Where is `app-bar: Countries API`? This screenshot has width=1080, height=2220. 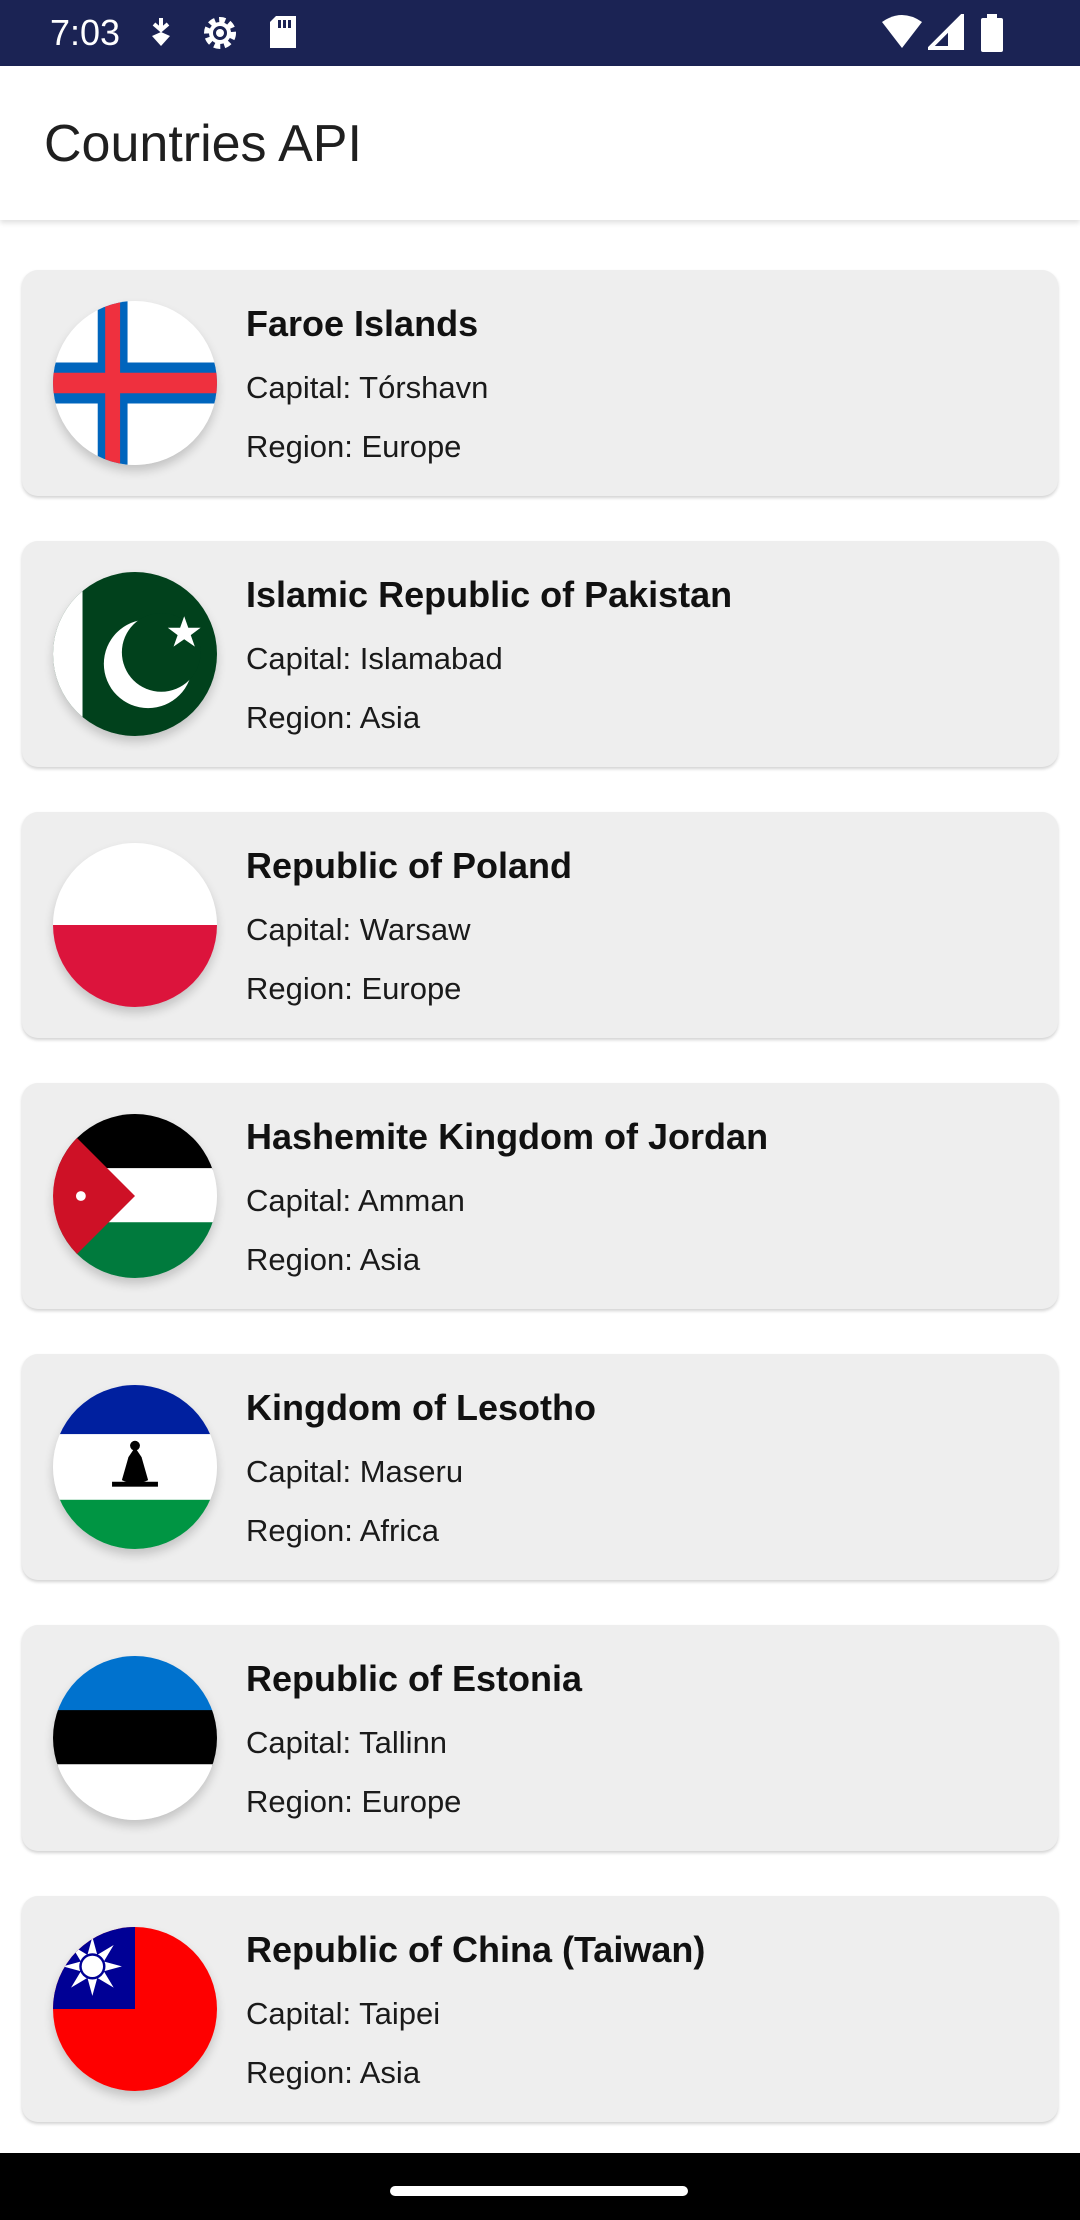
app-bar: Countries API is located at coordinates (540, 143).